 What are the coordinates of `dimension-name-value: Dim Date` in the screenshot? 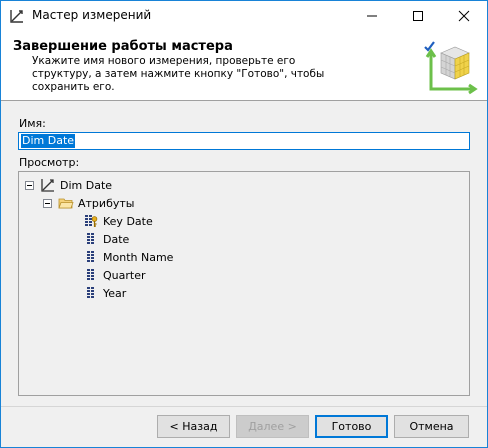 It's located at (48, 141).